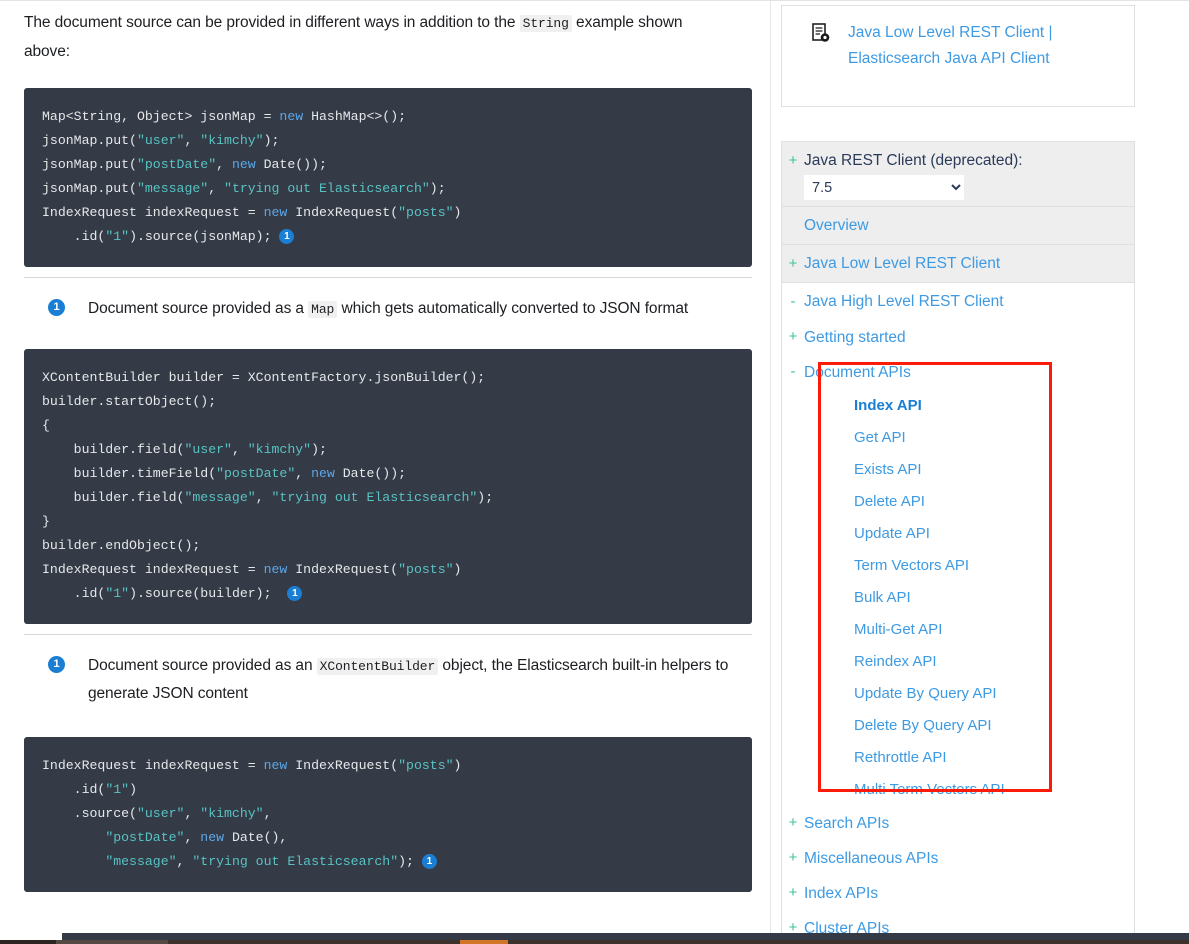 Image resolution: width=1189 pixels, height=944 pixels. What do you see at coordinates (958, 758) in the screenshot?
I see `nav-item-rethrottle-api: Rethrottle API` at bounding box center [958, 758].